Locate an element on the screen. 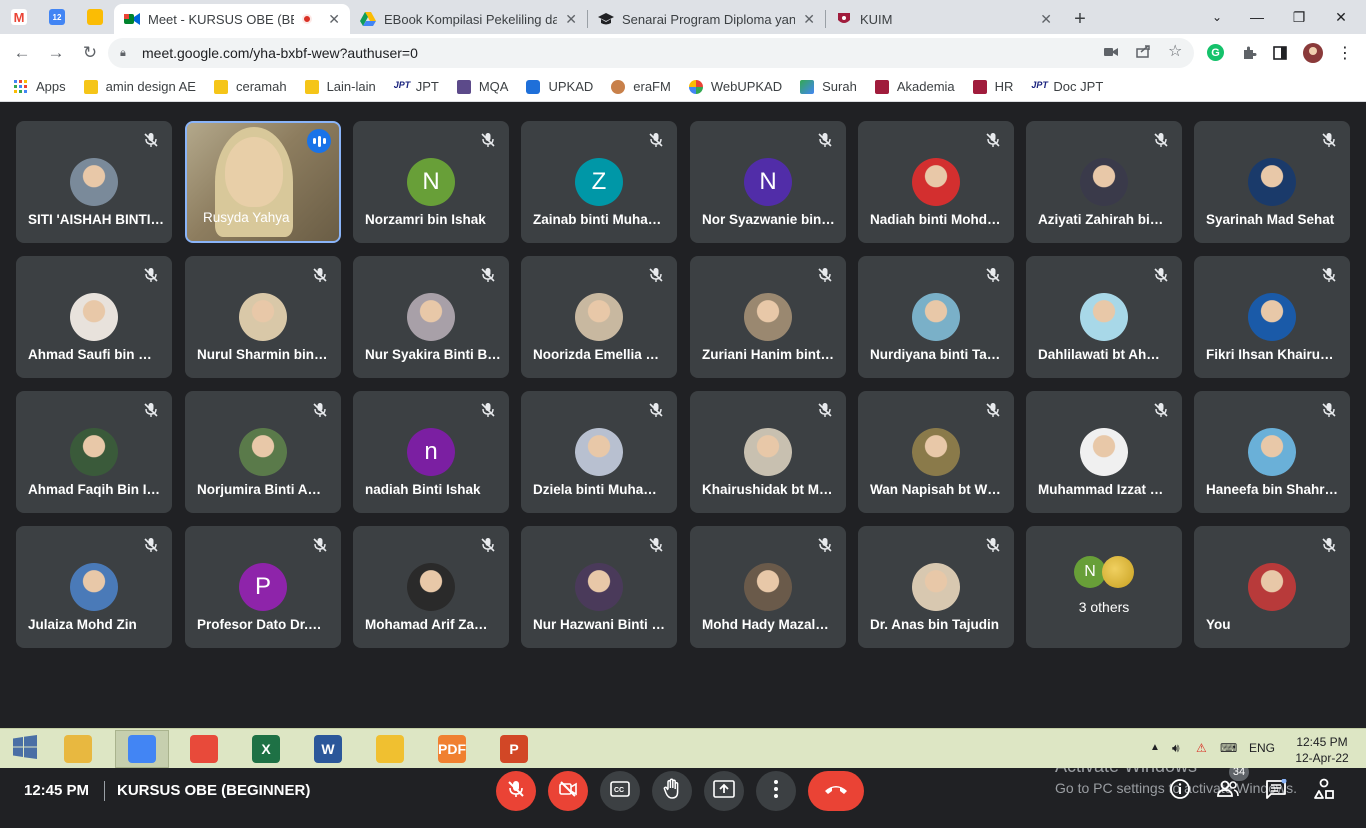 This screenshot has width=1366, height=828. bookmark-erafm: eraFM is located at coordinates (641, 86).